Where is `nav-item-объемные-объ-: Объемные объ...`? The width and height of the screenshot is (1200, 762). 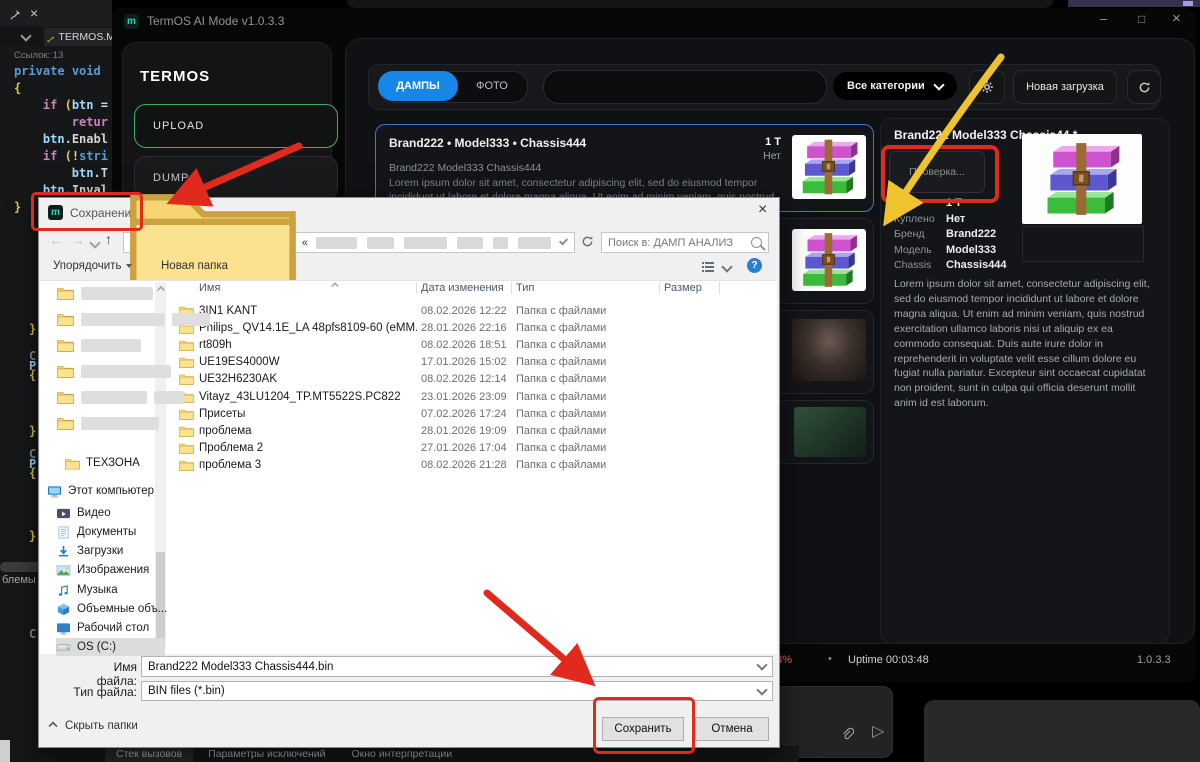
nav-item-объемные-объ-: Объемные объ... is located at coordinates (111, 609).